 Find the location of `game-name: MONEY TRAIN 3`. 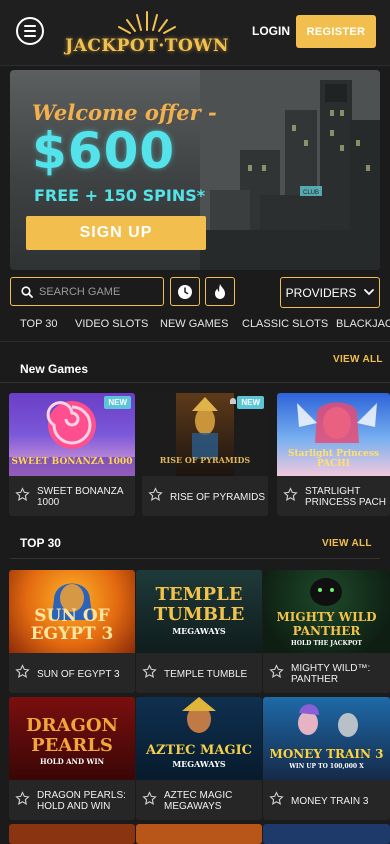

game-name: MONEY TRAIN 3 is located at coordinates (330, 801).